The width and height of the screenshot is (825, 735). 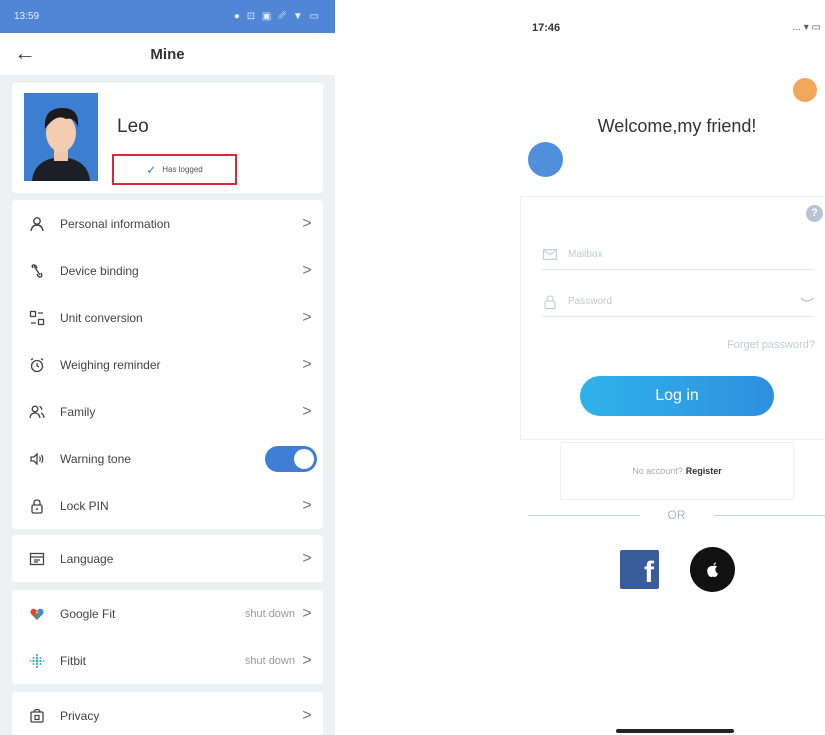 What do you see at coordinates (167, 505) in the screenshot?
I see `menu-item-lock-pin: Lock PIN >` at bounding box center [167, 505].